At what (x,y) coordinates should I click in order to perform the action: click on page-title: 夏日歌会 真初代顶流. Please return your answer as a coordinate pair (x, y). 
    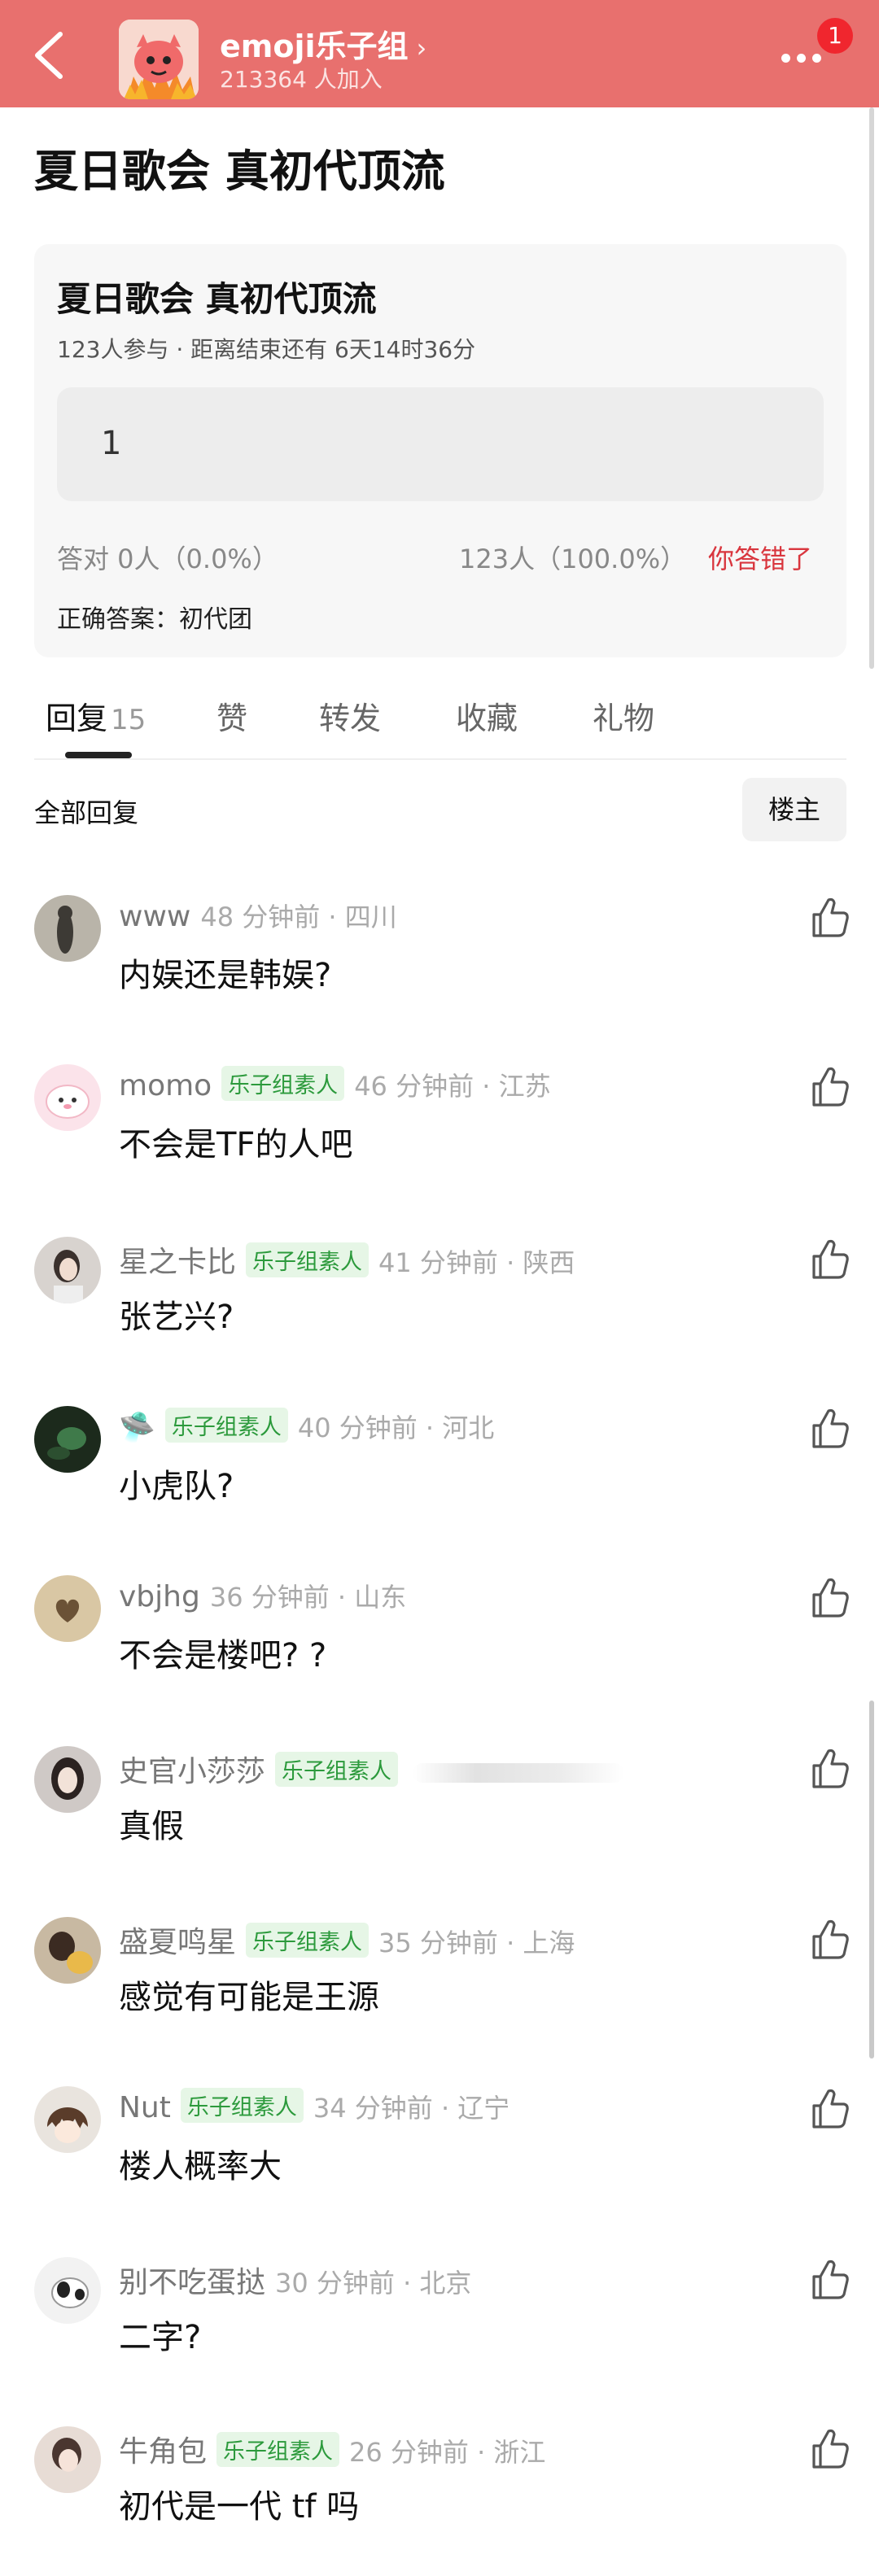
    Looking at the image, I should click on (240, 171).